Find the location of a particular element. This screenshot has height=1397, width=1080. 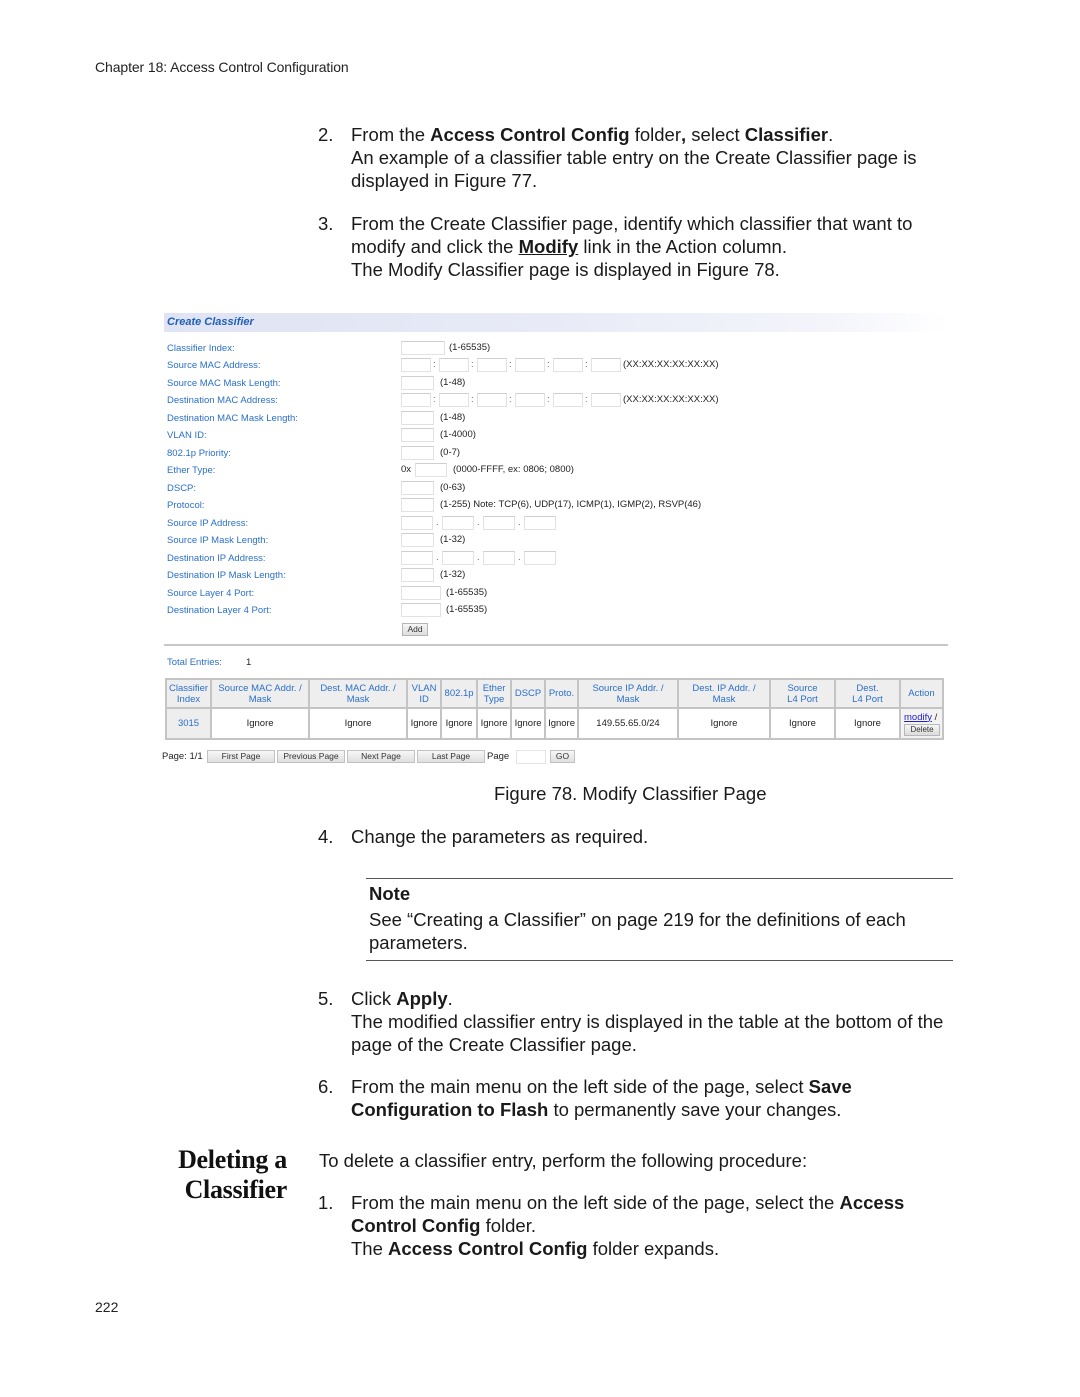

text: to permanently save your changes. is located at coordinates (695, 1109).